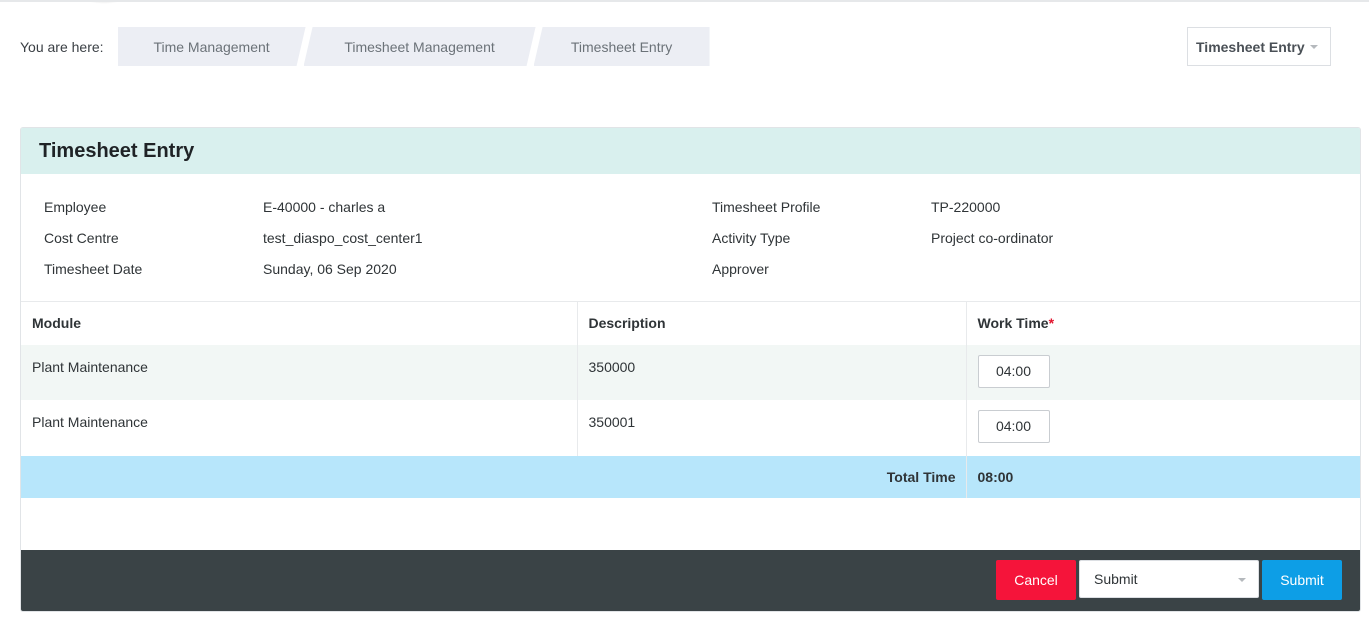 The width and height of the screenshot is (1369, 632). What do you see at coordinates (751, 238) in the screenshot?
I see `activity-type-label: Activity Type` at bounding box center [751, 238].